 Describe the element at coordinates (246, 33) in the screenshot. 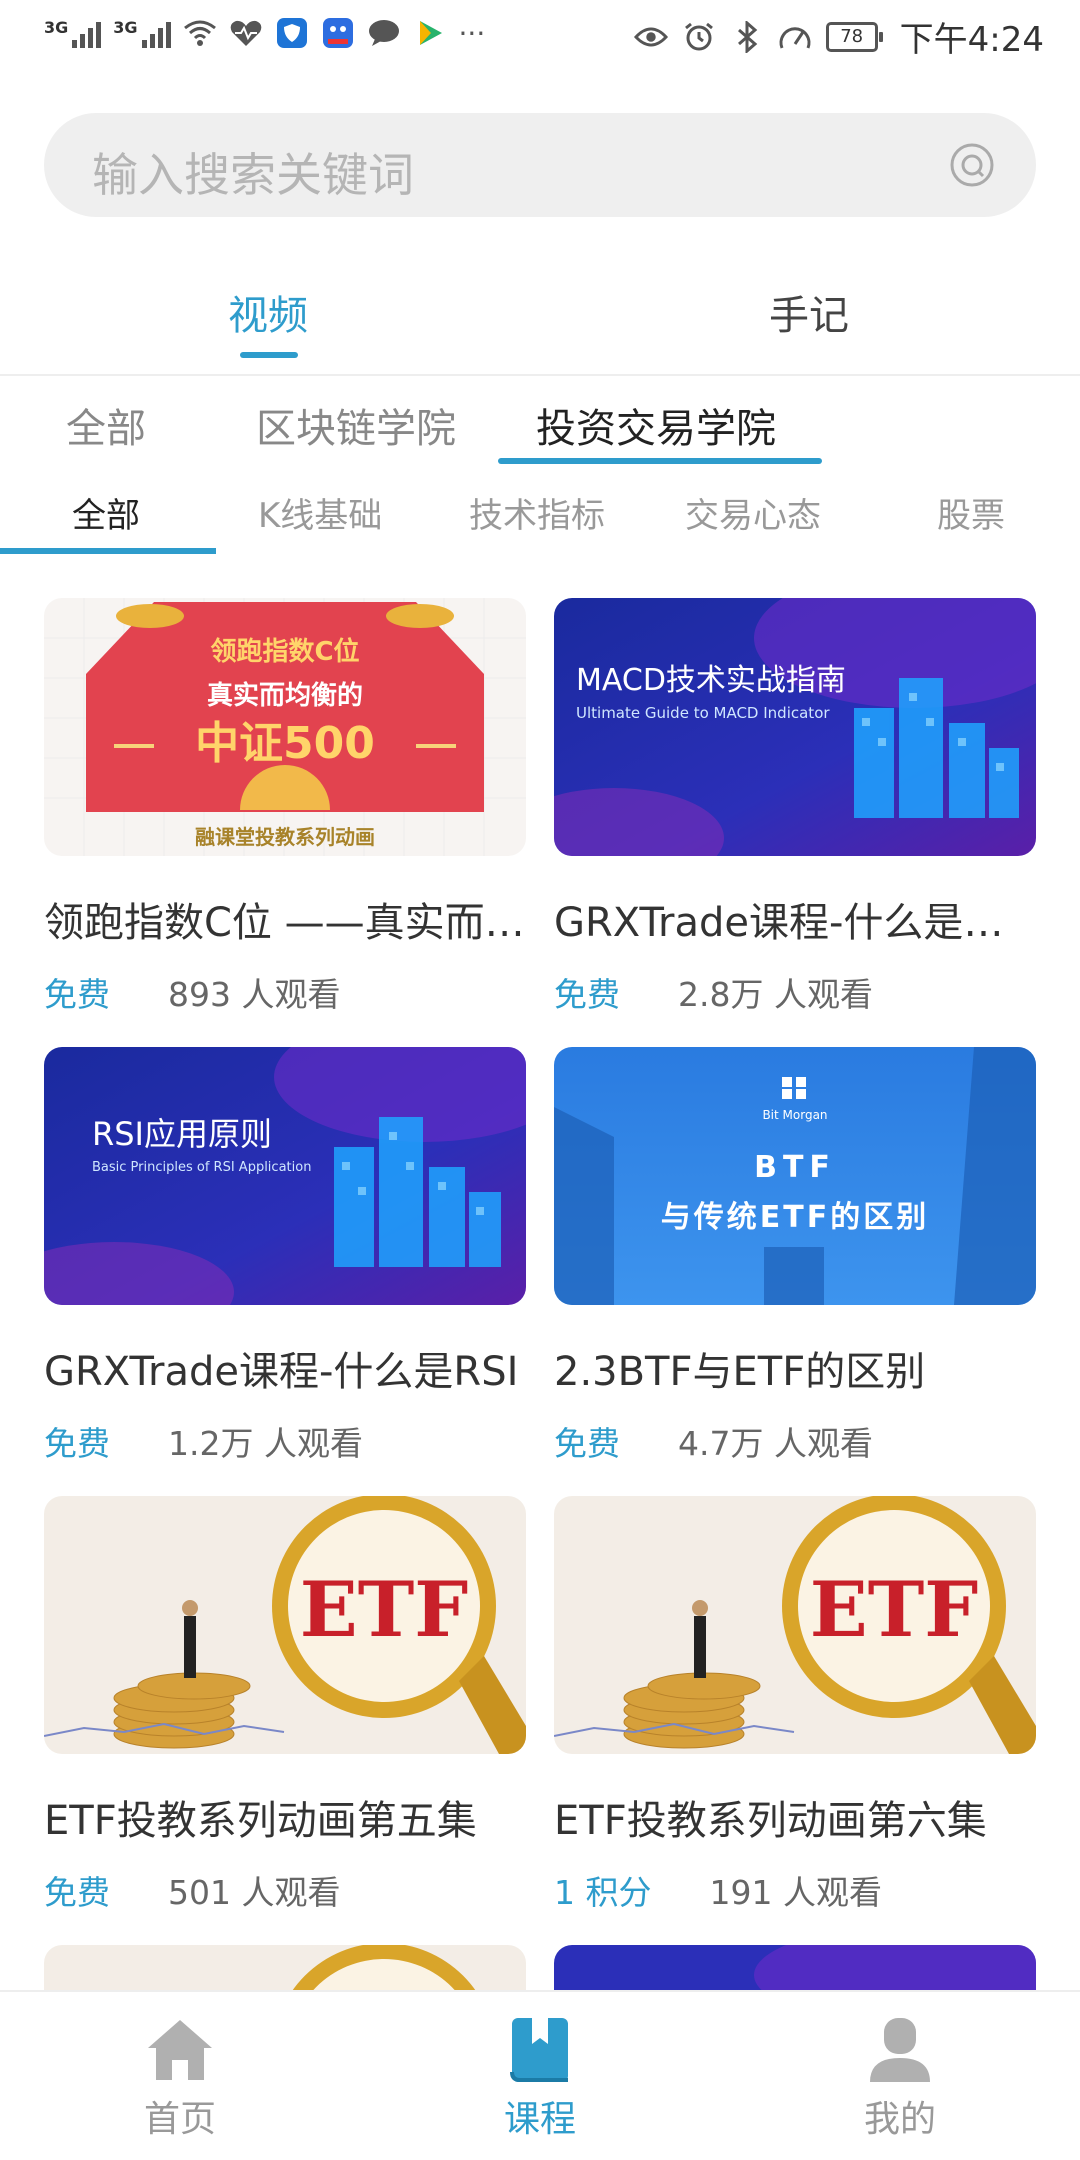

I see `health-icon` at that location.